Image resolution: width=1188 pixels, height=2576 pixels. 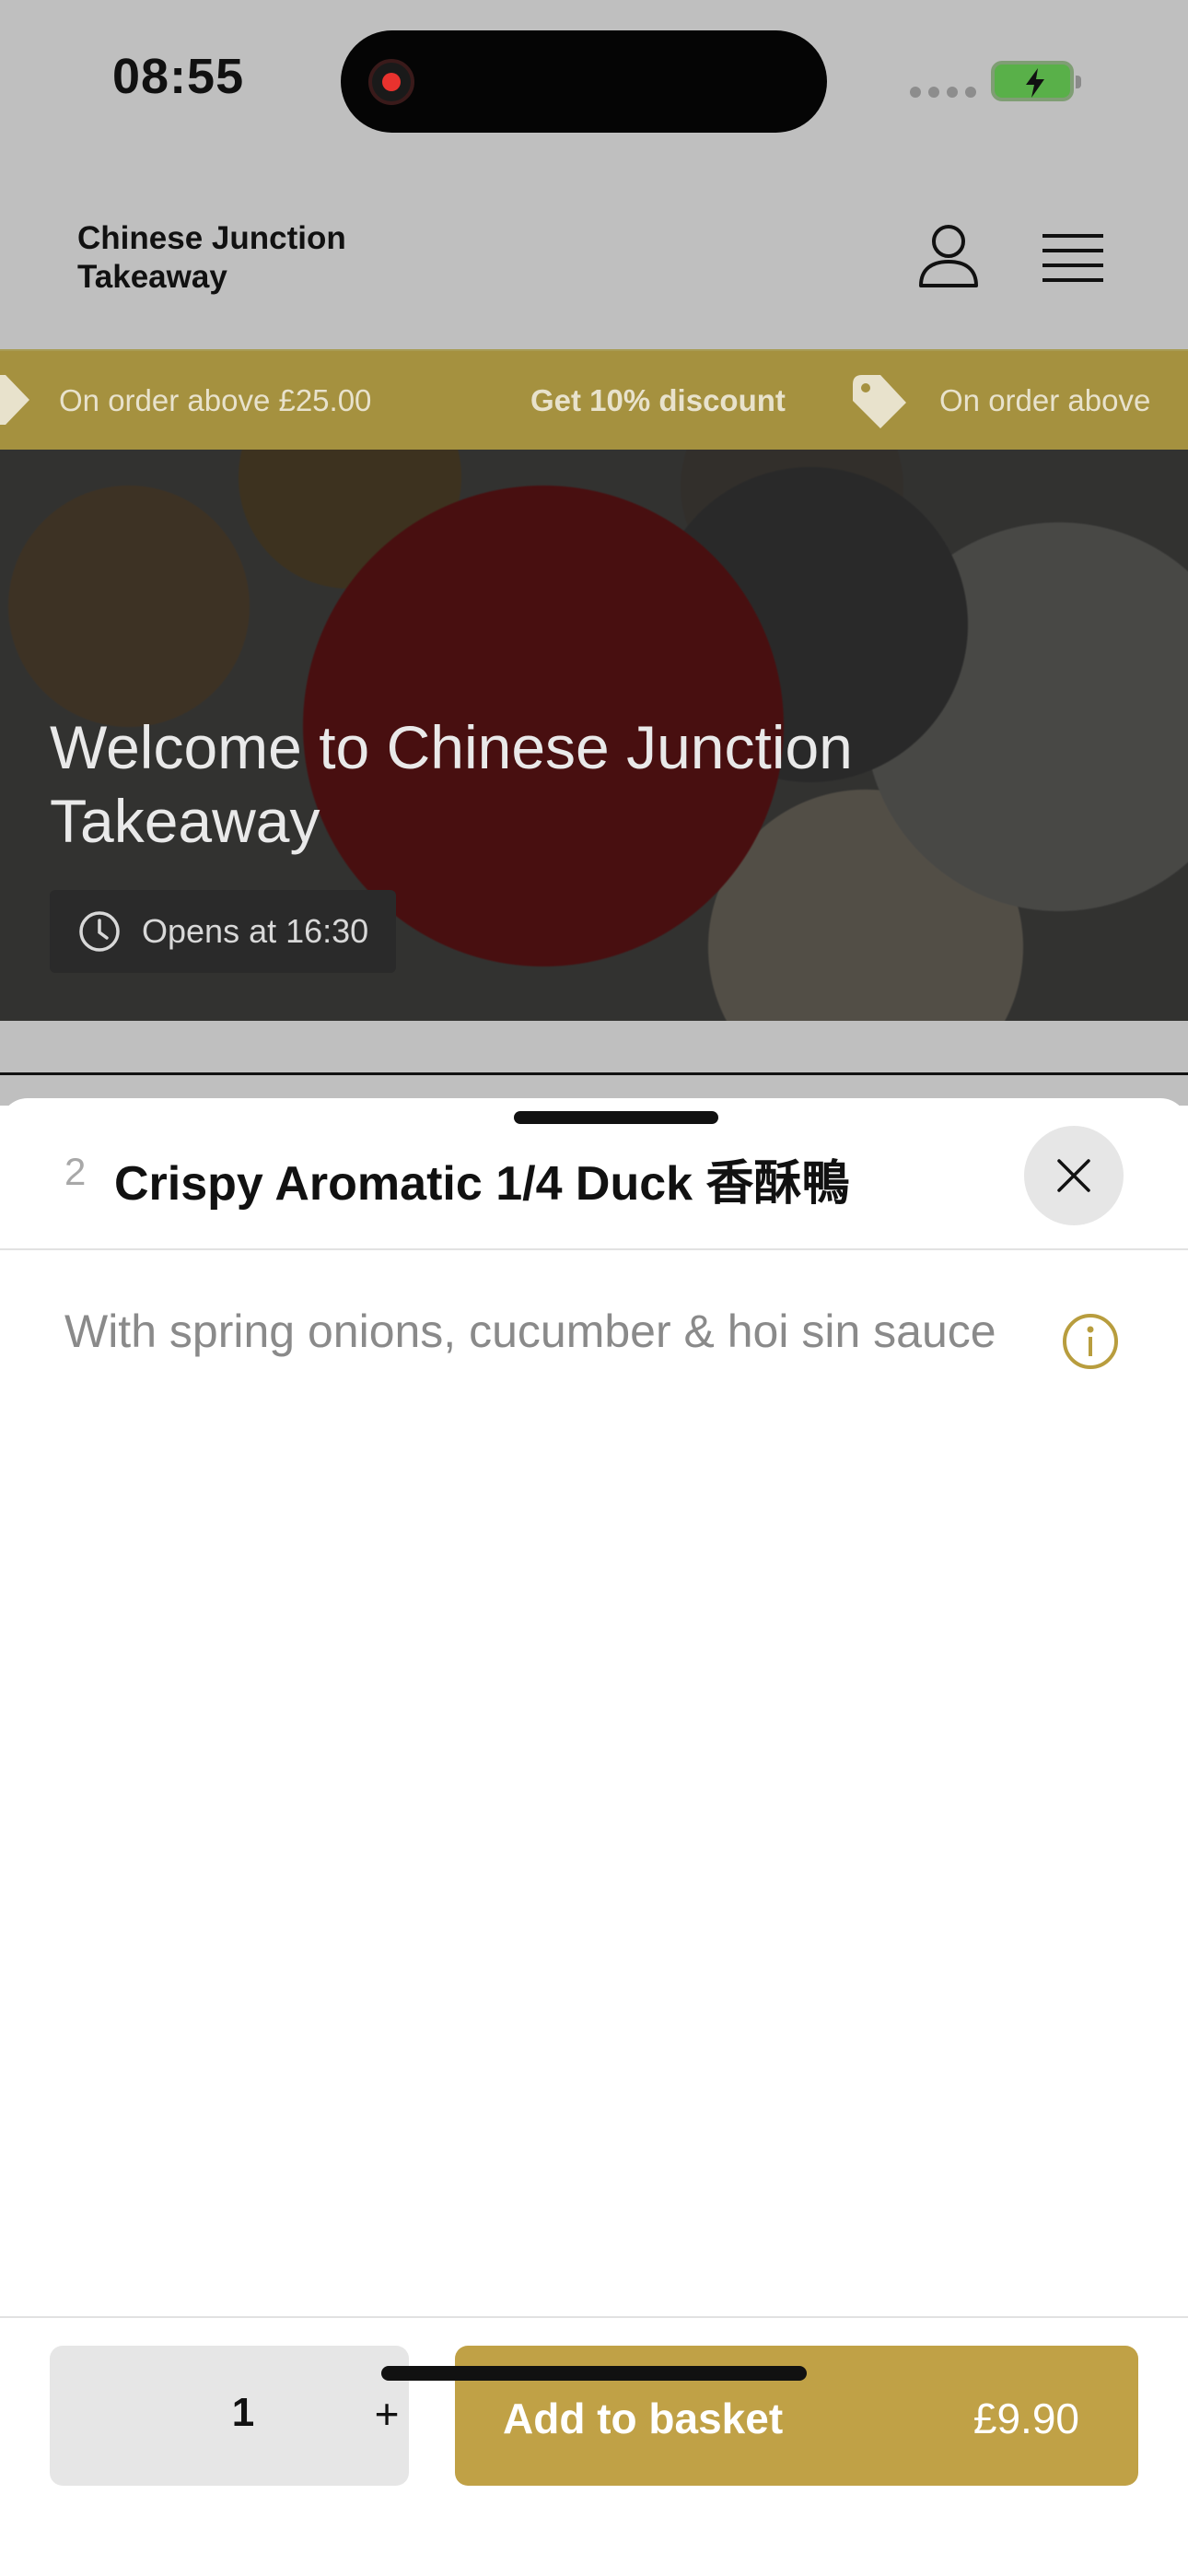 What do you see at coordinates (387, 2413) in the screenshot?
I see `increase-quantity-button: +` at bounding box center [387, 2413].